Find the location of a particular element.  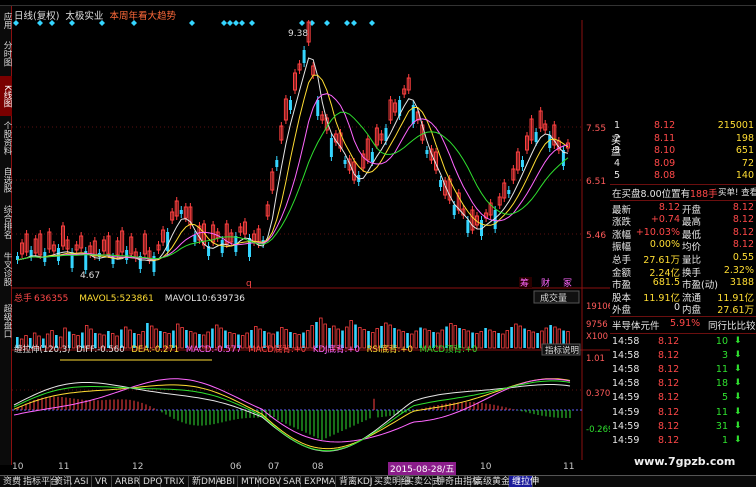

buy-row-2: 3 8.10 651 is located at coordinates (683, 151).